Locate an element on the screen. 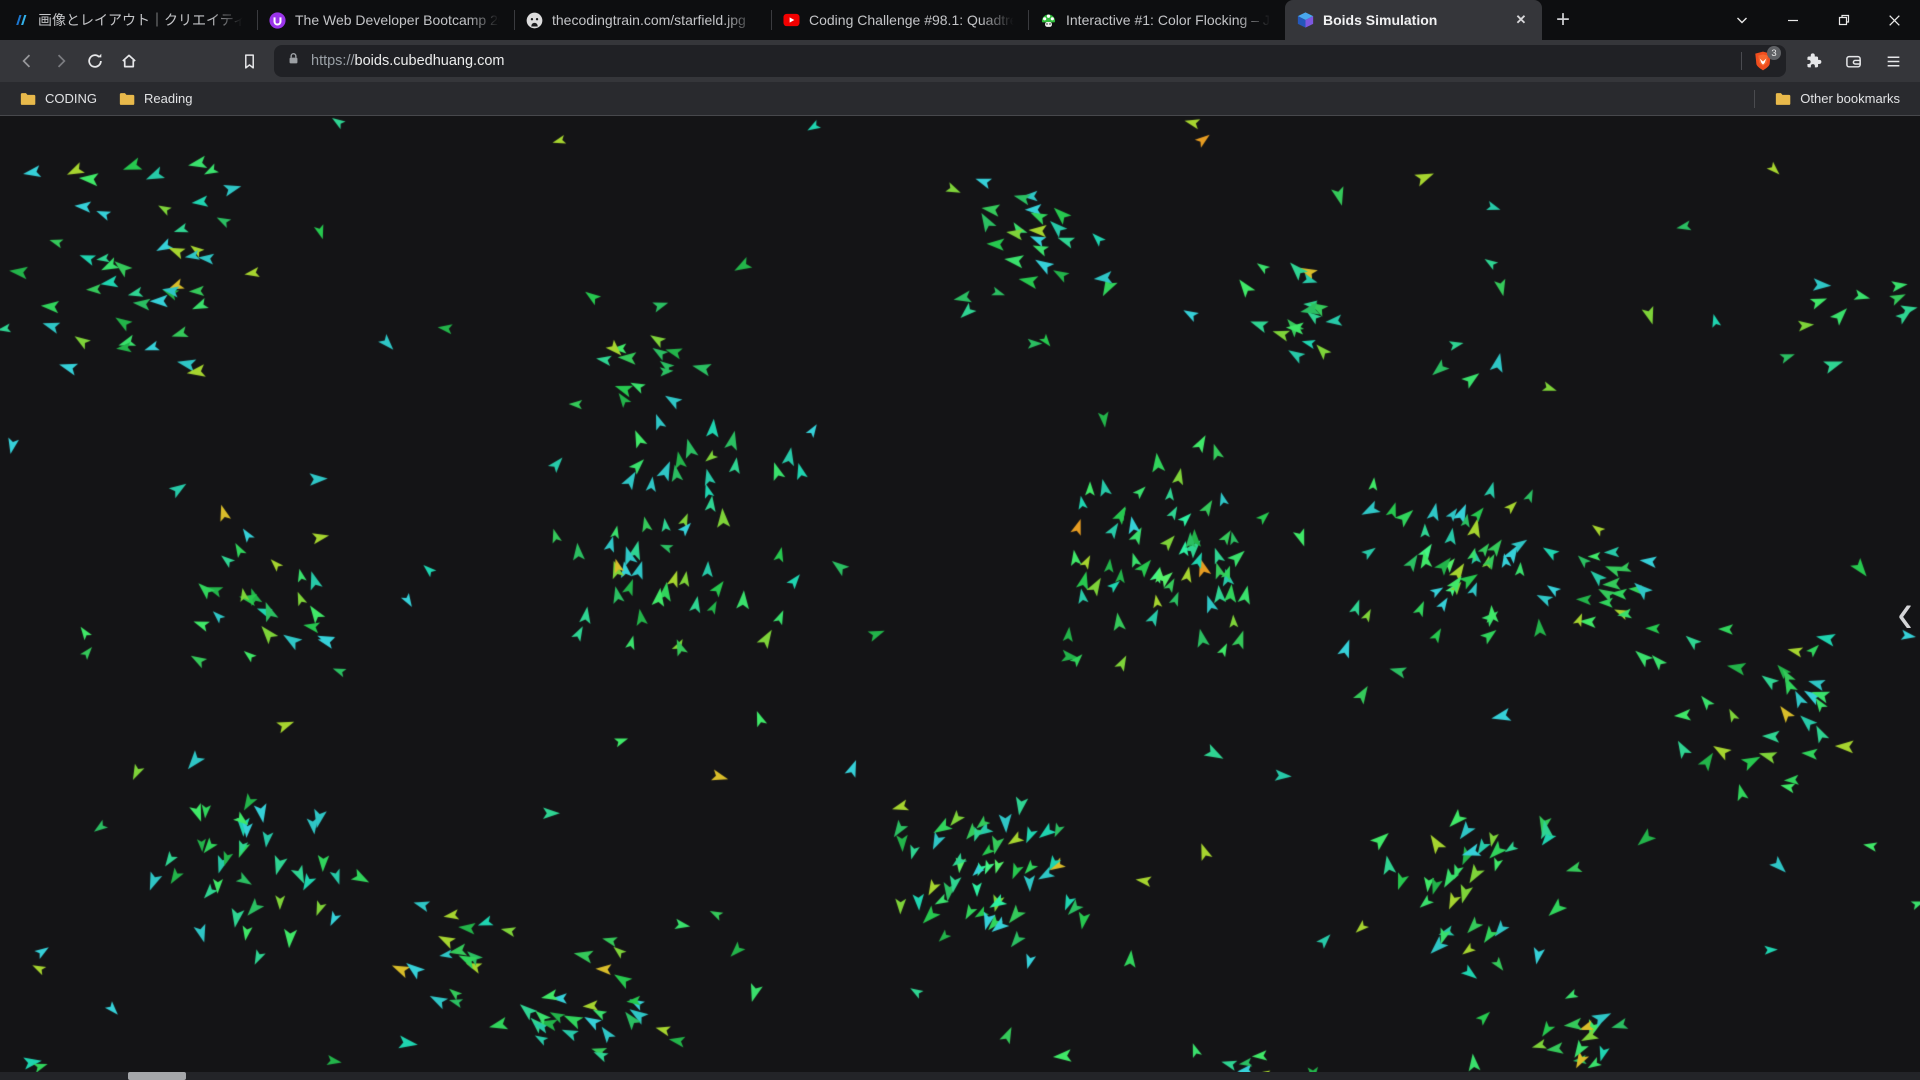 The width and height of the screenshot is (1920, 1080). window-close-button is located at coordinates (1894, 20).